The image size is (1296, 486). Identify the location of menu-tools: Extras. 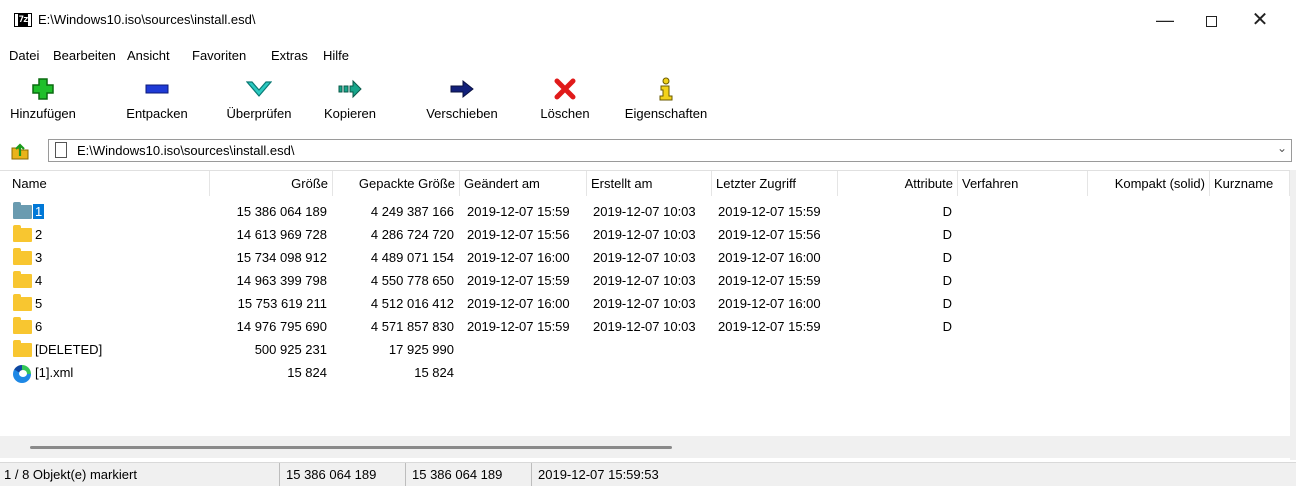
(289, 55).